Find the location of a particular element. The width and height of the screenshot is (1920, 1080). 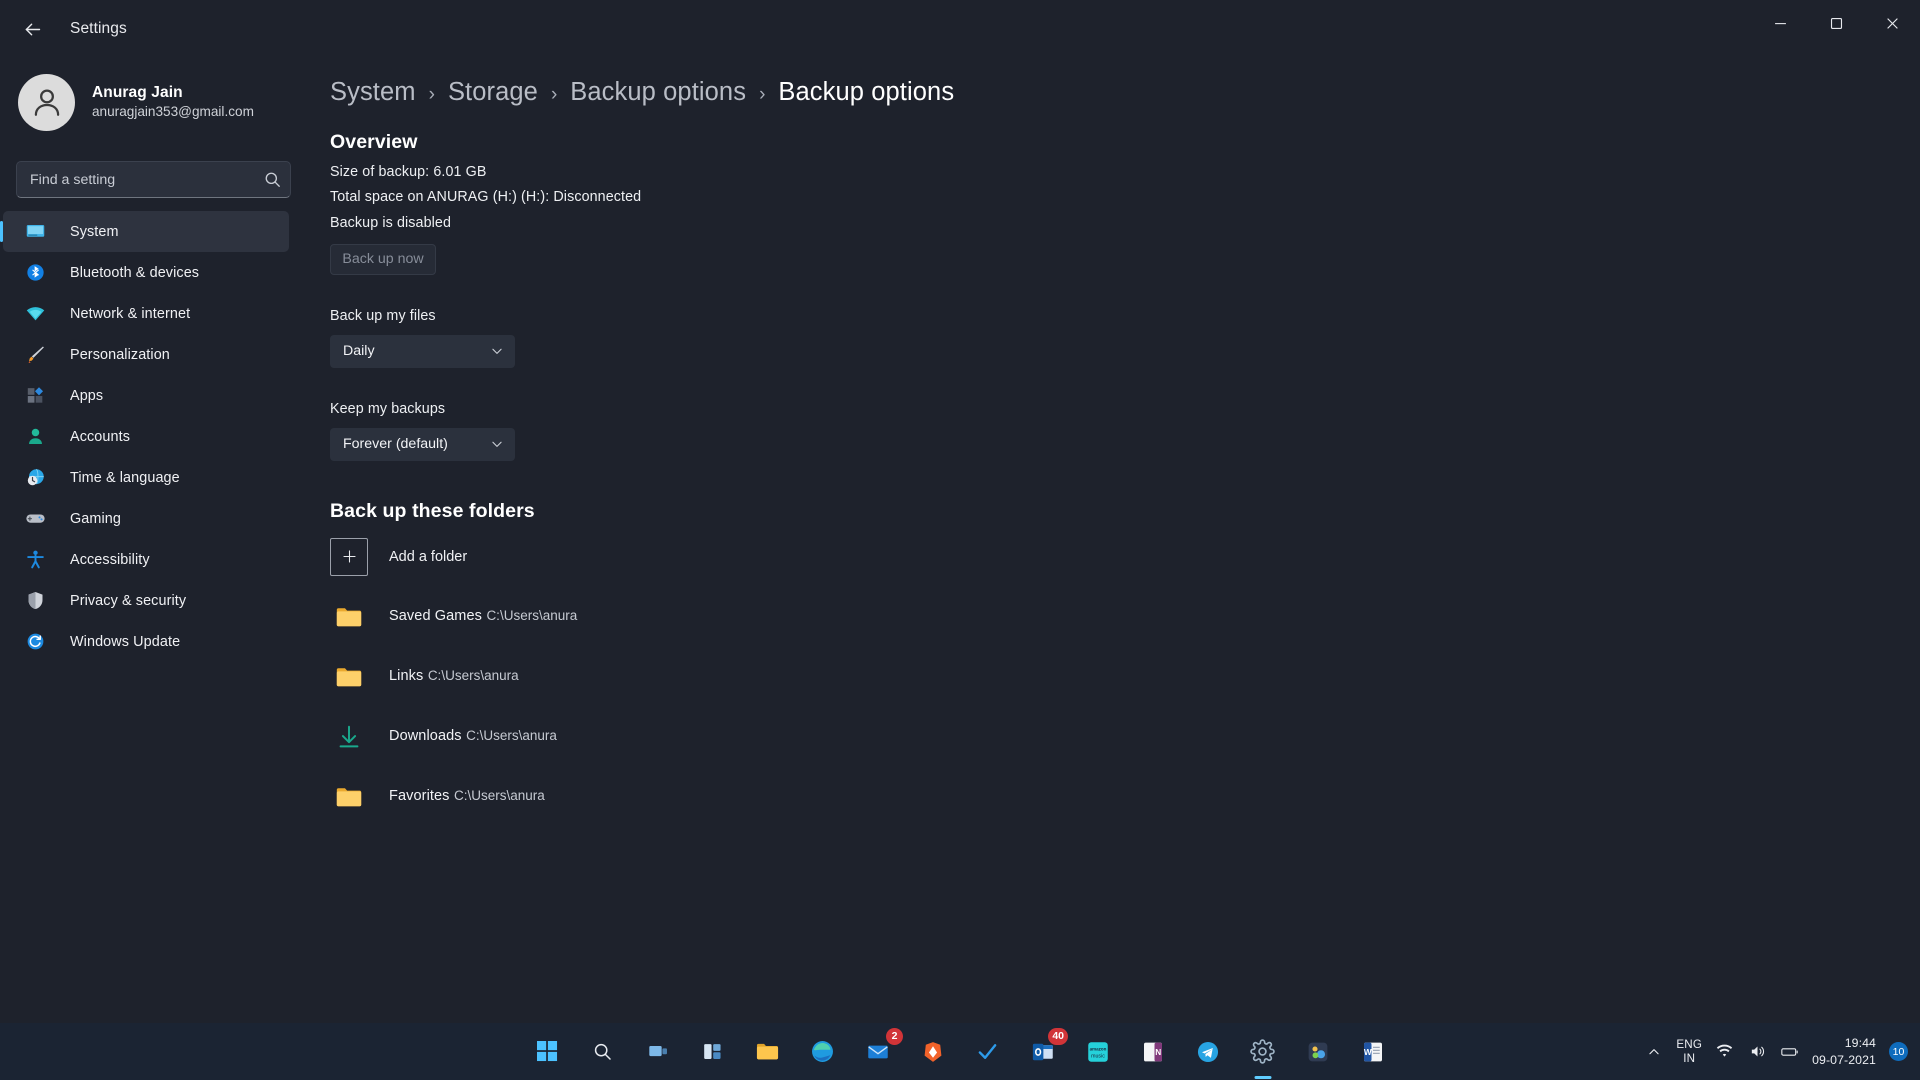

mail-icon is located at coordinates (878, 1052).